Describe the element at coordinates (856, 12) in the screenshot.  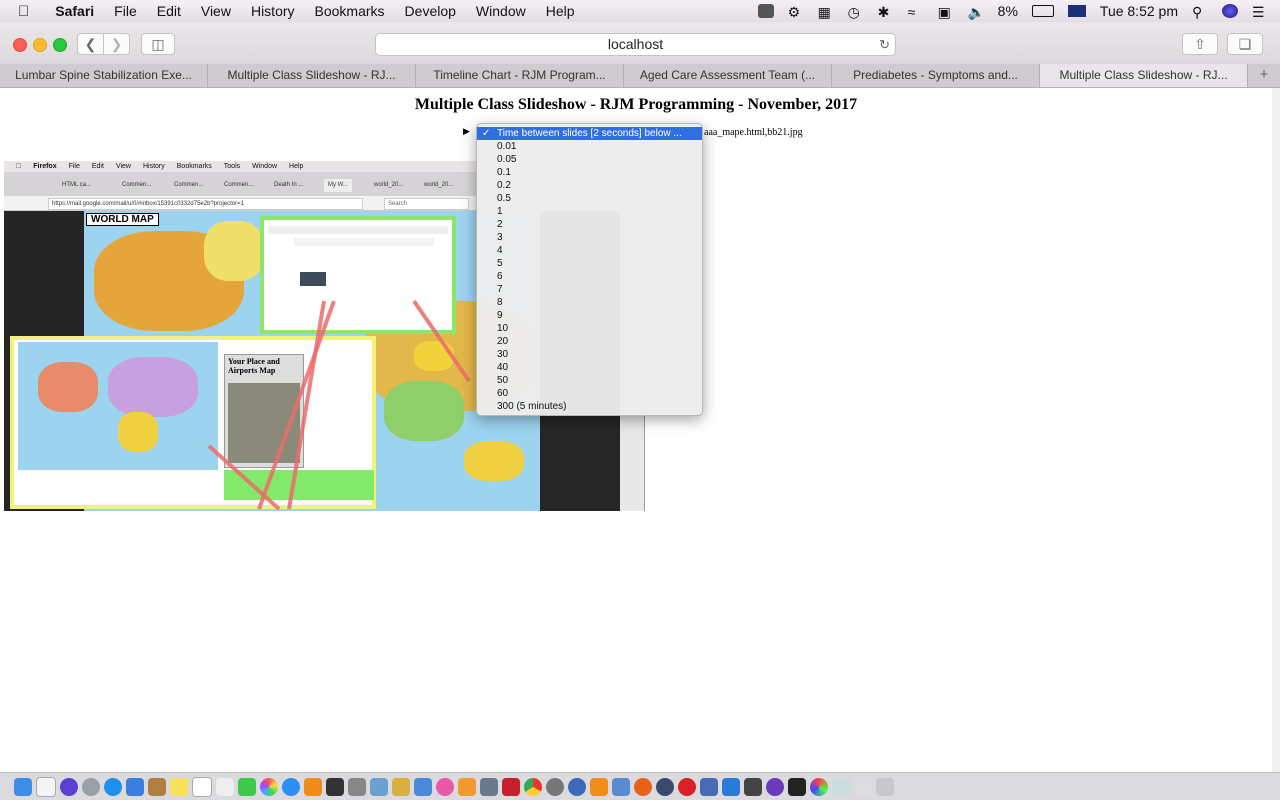
I see `time-machine-icon: ◷` at that location.